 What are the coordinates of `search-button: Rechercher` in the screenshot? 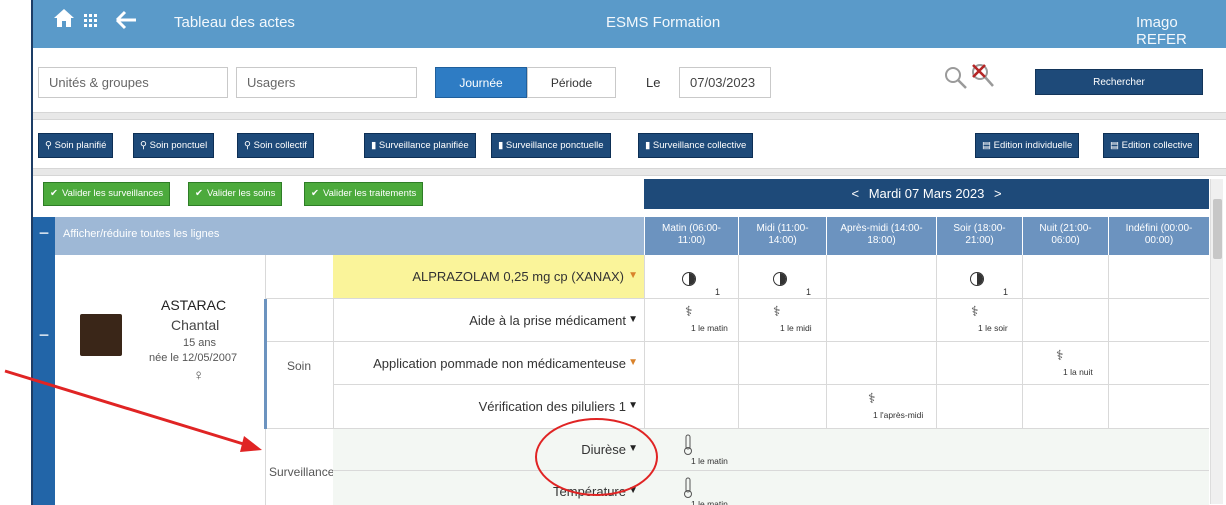 It's located at (1119, 82).